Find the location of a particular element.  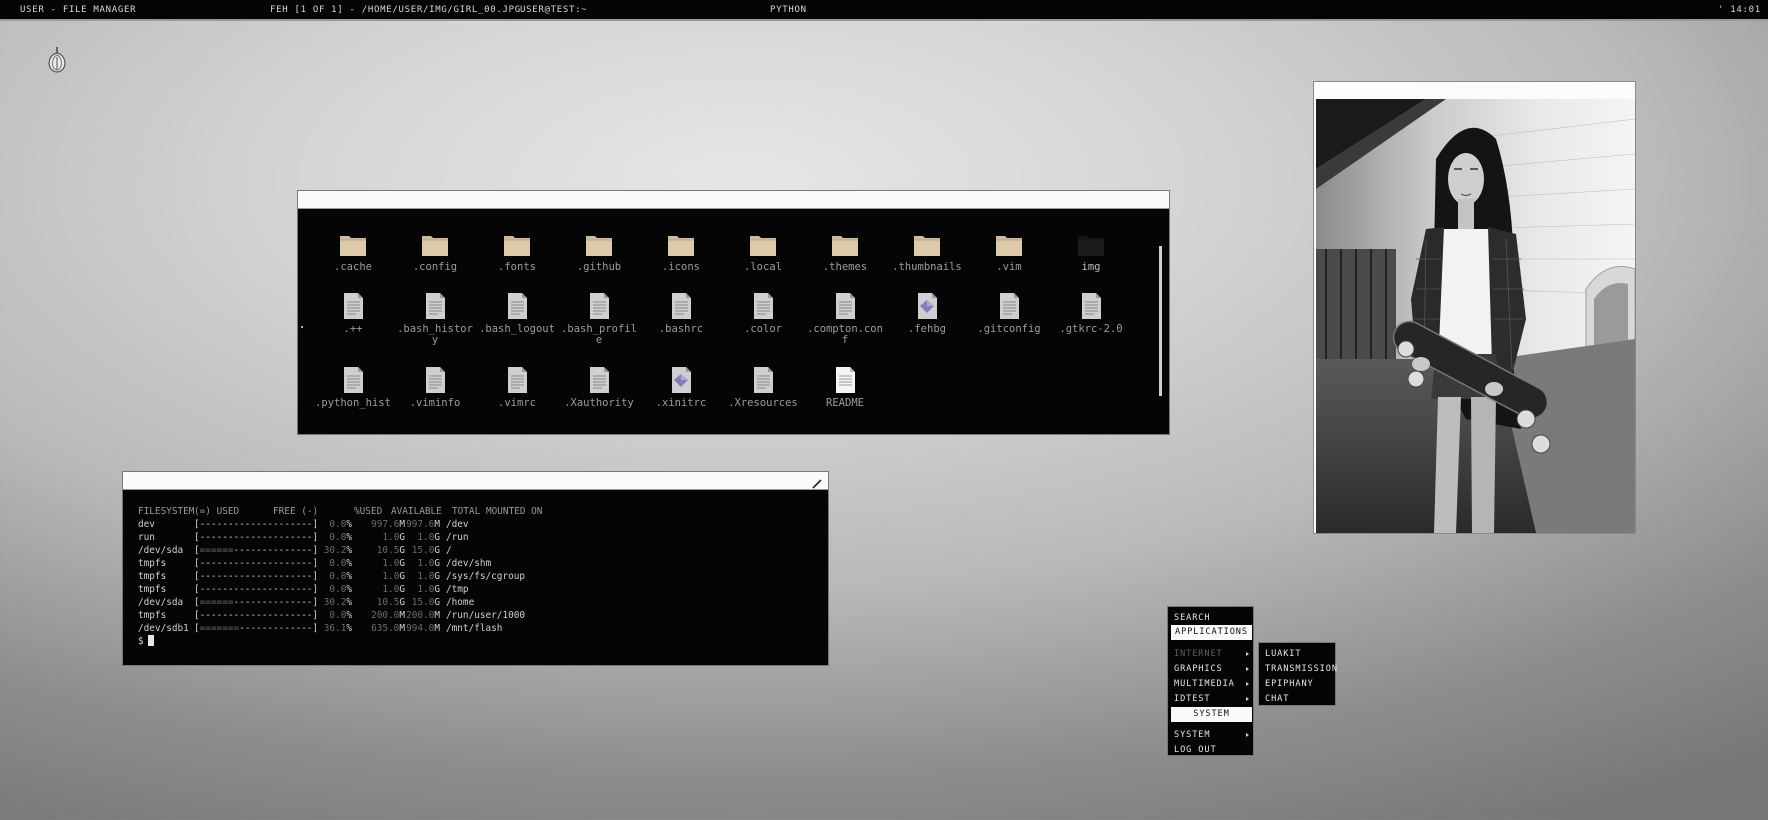

file-label: .cache is located at coordinates (353, 267).